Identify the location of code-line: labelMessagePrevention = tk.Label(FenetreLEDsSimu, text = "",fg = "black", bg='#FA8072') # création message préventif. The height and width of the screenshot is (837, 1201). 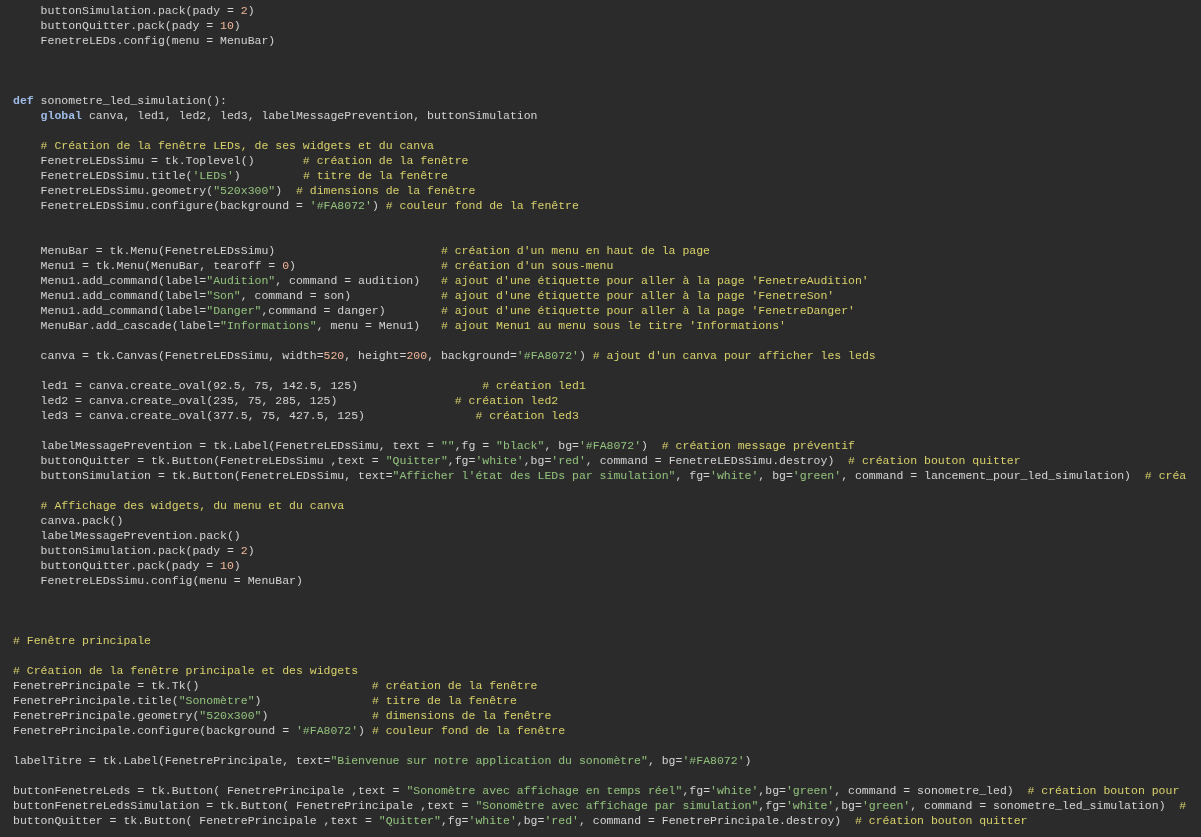
(447, 445).